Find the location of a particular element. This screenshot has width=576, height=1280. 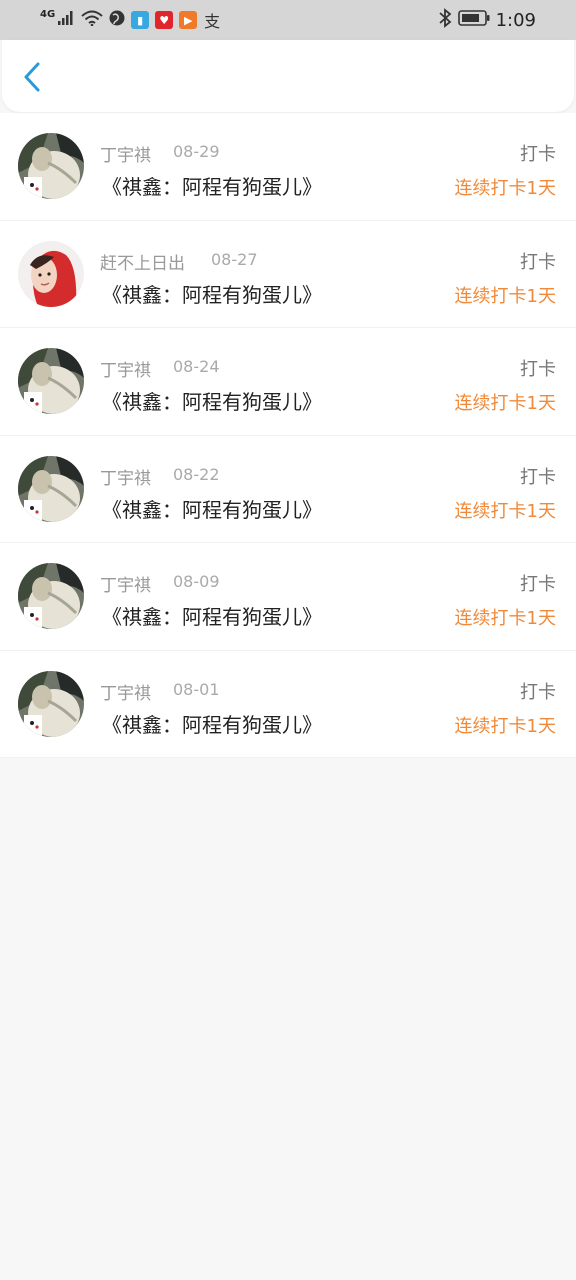

alipay-icon: 支 is located at coordinates (212, 21).